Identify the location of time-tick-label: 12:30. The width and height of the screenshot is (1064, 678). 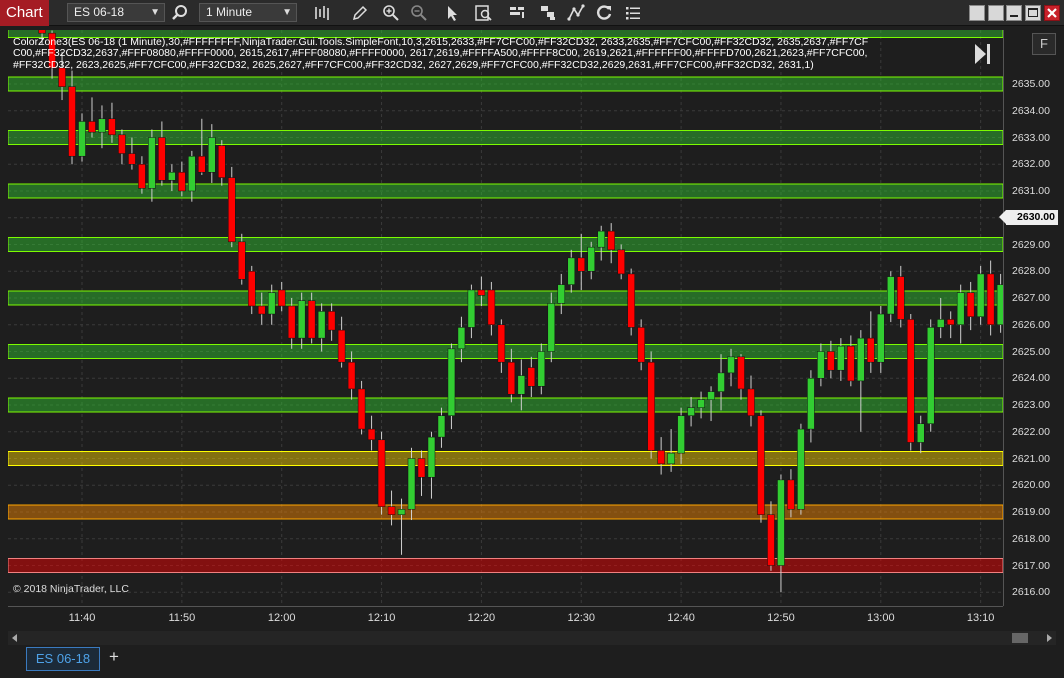
(581, 618).